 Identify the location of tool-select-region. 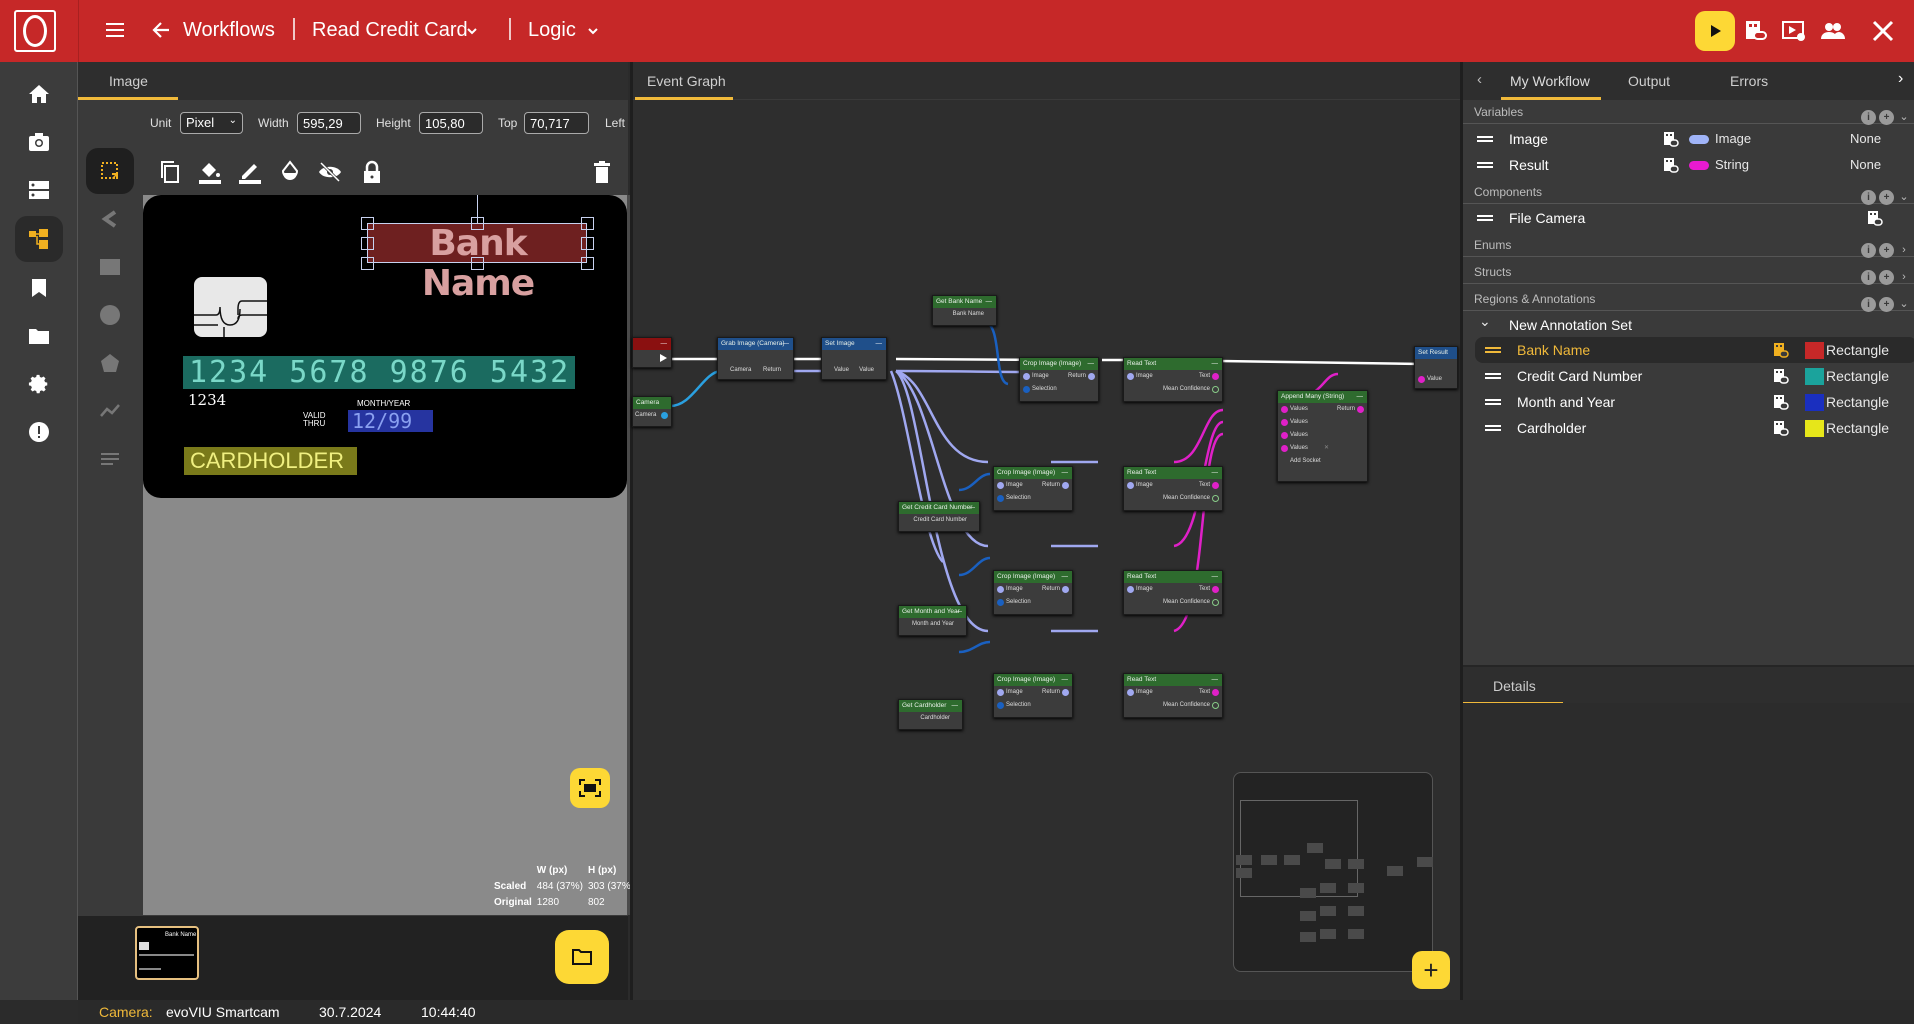
(110, 171).